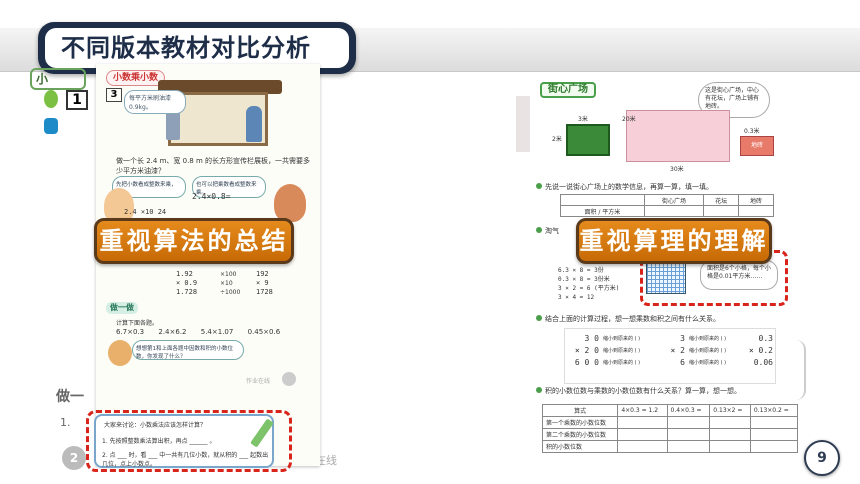 The image size is (860, 484). Describe the element at coordinates (760, 350) in the screenshot. I see `mult-line: × 0.2` at that location.